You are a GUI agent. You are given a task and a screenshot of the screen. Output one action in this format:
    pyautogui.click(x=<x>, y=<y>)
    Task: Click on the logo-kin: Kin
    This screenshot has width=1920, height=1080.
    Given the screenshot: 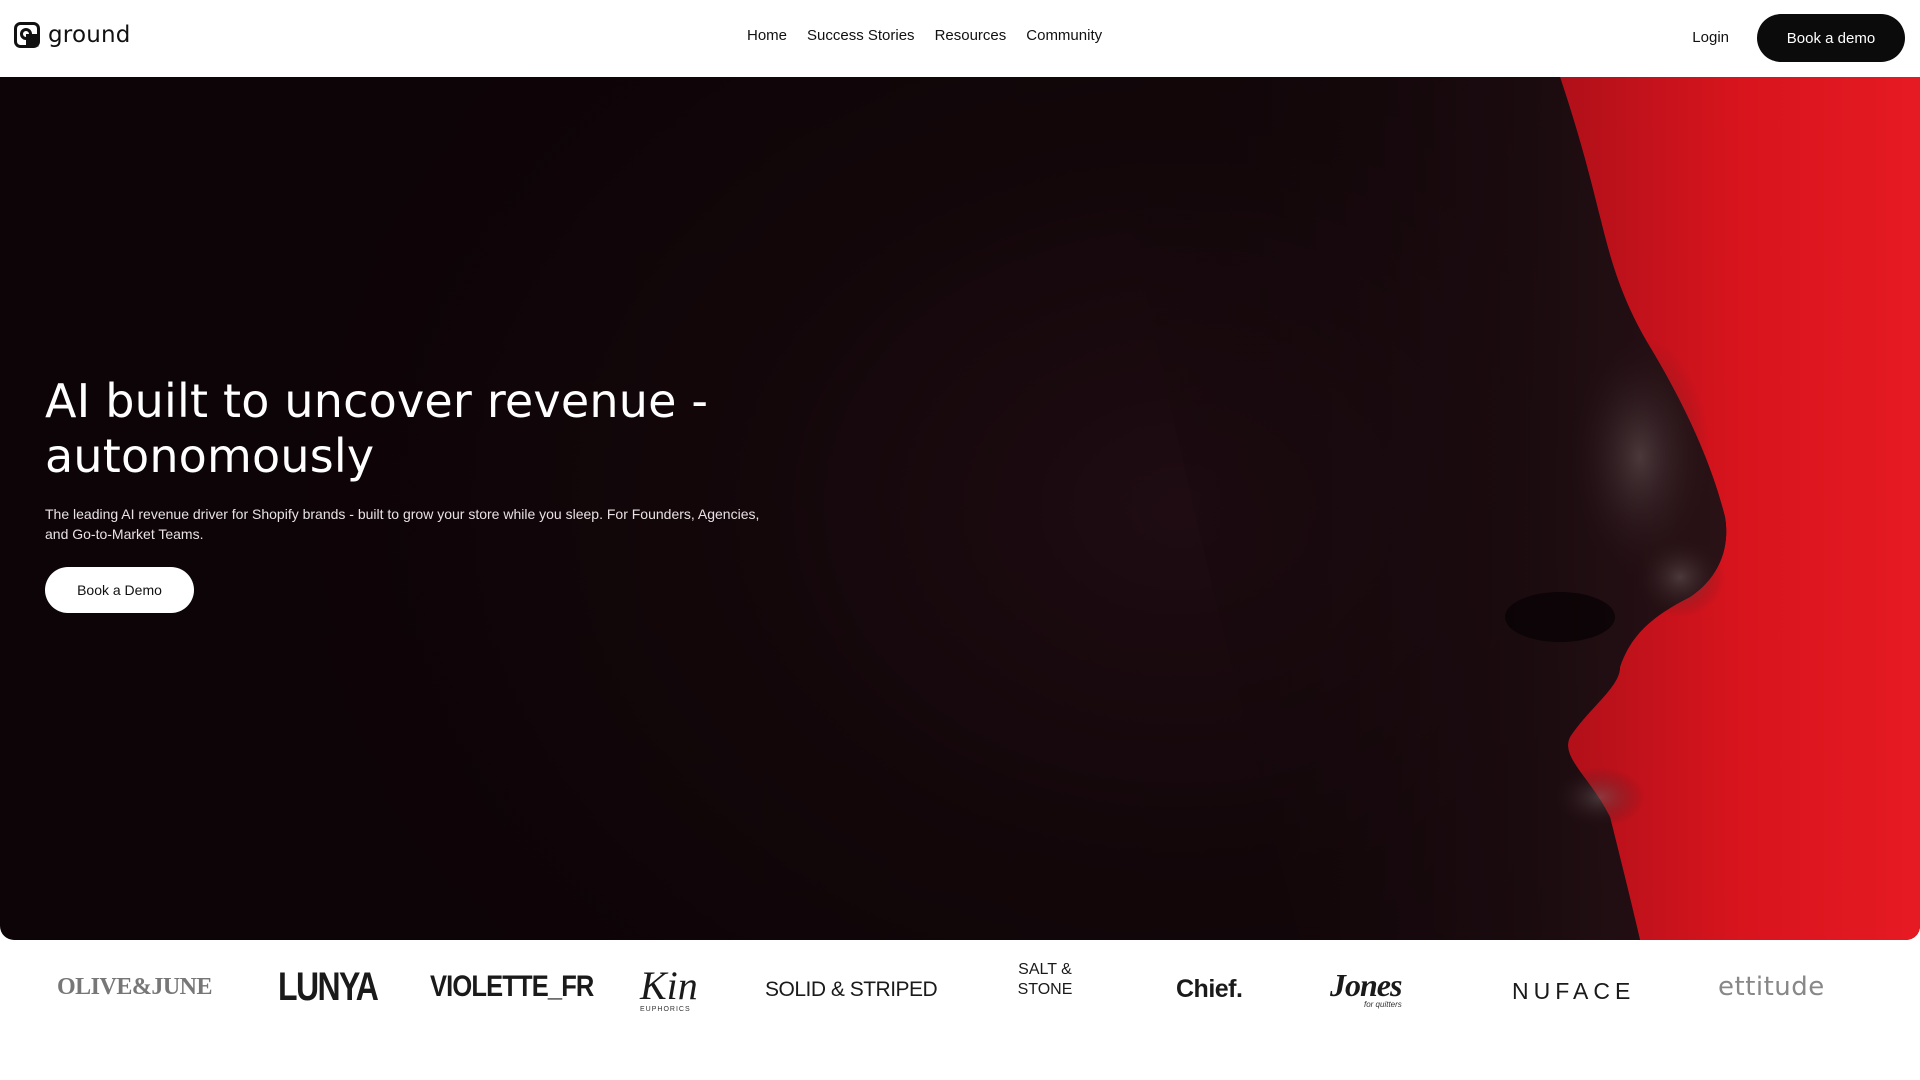 What is the action you would take?
    pyautogui.click(x=669, y=985)
    